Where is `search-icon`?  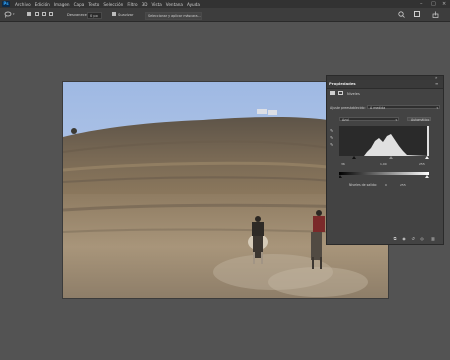 search-icon is located at coordinates (401, 14).